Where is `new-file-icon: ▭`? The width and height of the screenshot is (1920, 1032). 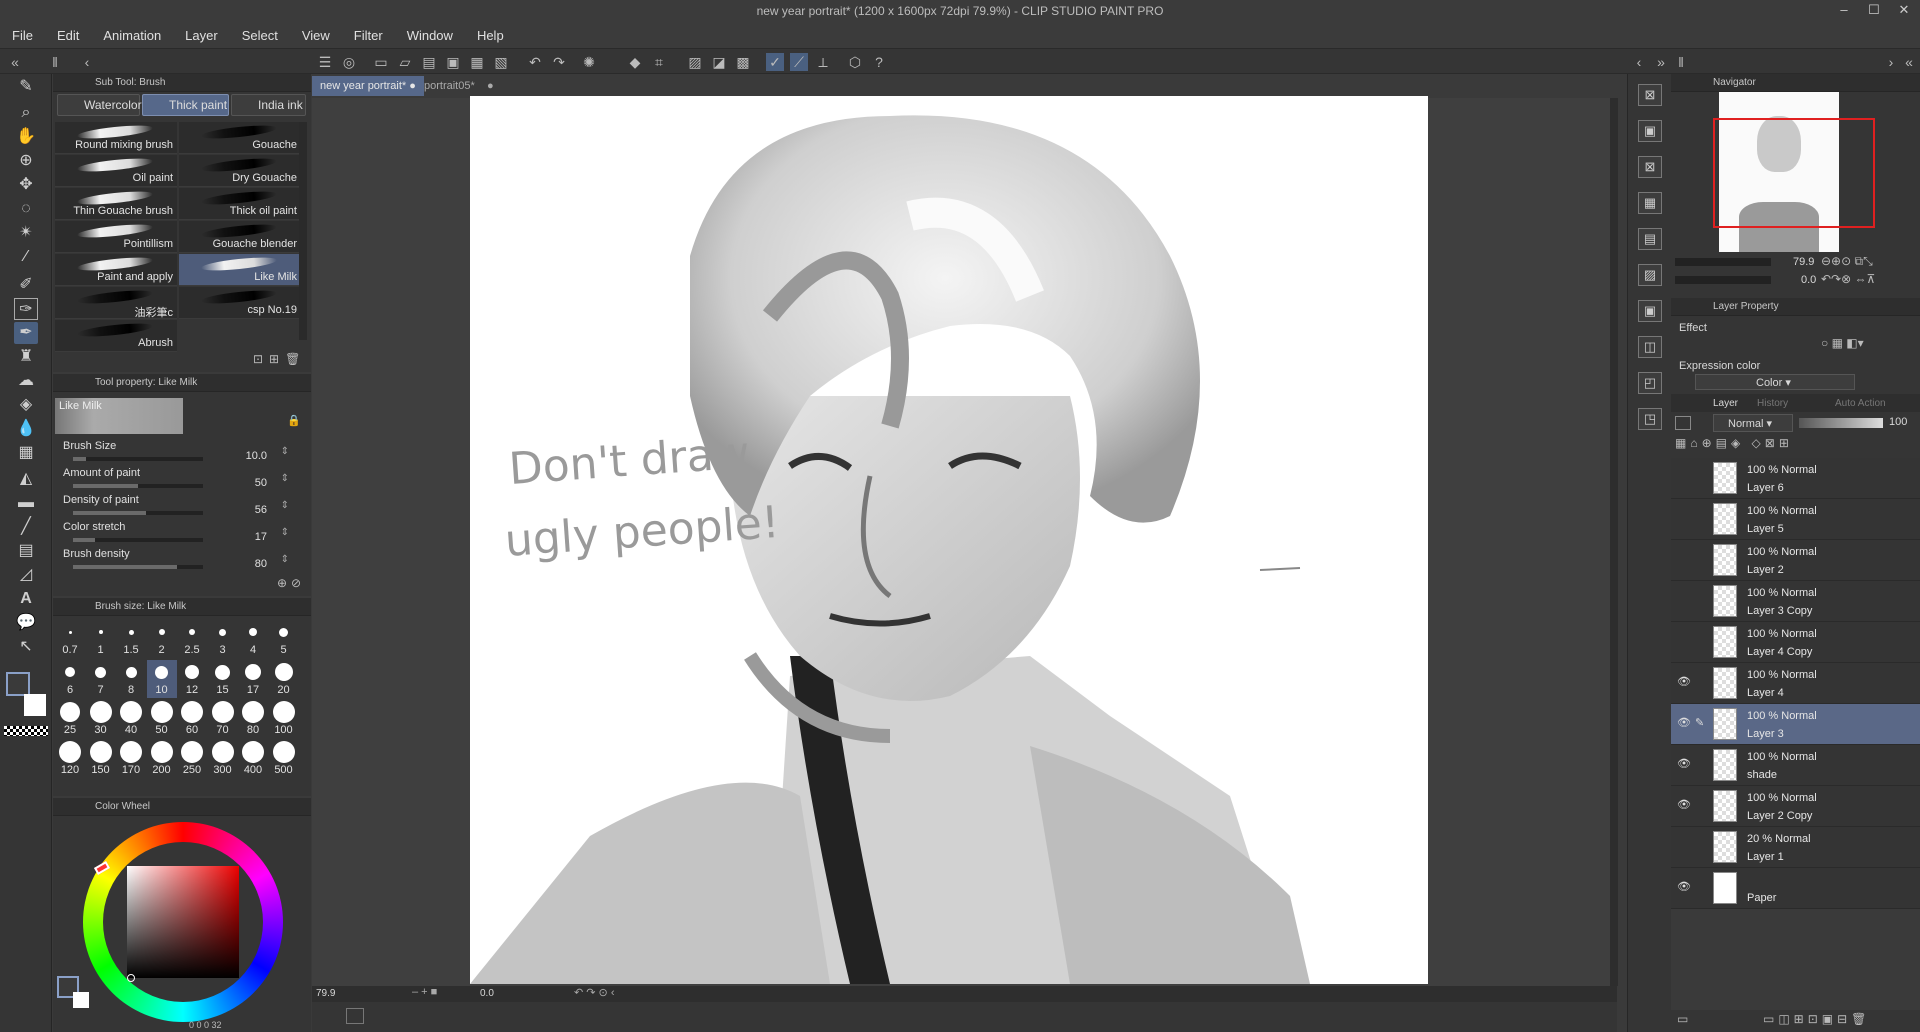
new-file-icon: ▭ is located at coordinates (381, 62).